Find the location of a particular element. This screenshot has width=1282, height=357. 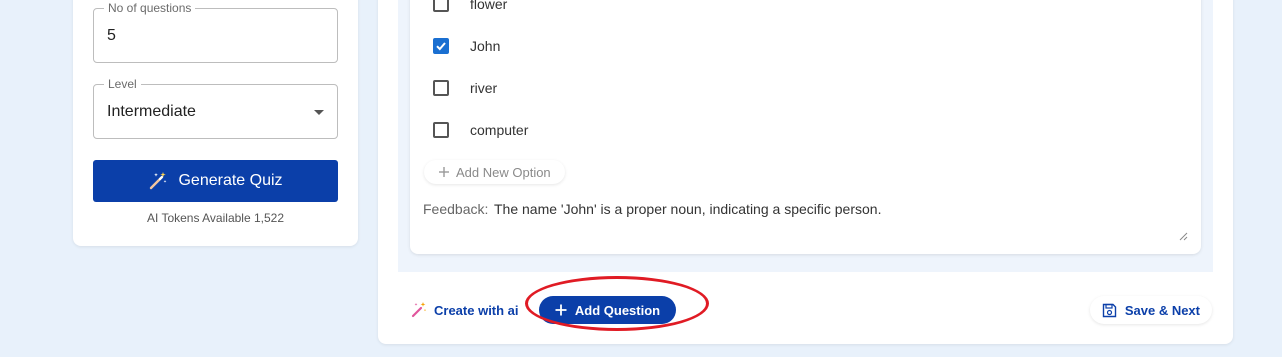

option-row: river is located at coordinates (465, 88).